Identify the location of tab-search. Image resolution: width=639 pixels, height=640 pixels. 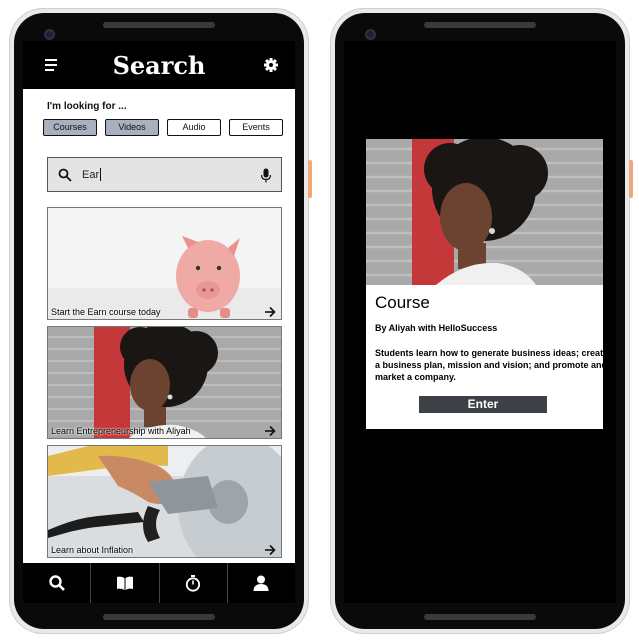
(57, 583).